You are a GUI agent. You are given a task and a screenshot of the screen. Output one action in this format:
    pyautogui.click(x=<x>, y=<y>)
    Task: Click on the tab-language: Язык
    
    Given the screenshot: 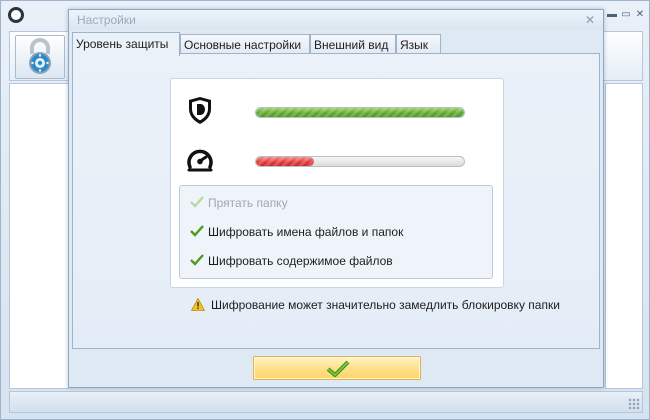 What is the action you would take?
    pyautogui.click(x=418, y=44)
    